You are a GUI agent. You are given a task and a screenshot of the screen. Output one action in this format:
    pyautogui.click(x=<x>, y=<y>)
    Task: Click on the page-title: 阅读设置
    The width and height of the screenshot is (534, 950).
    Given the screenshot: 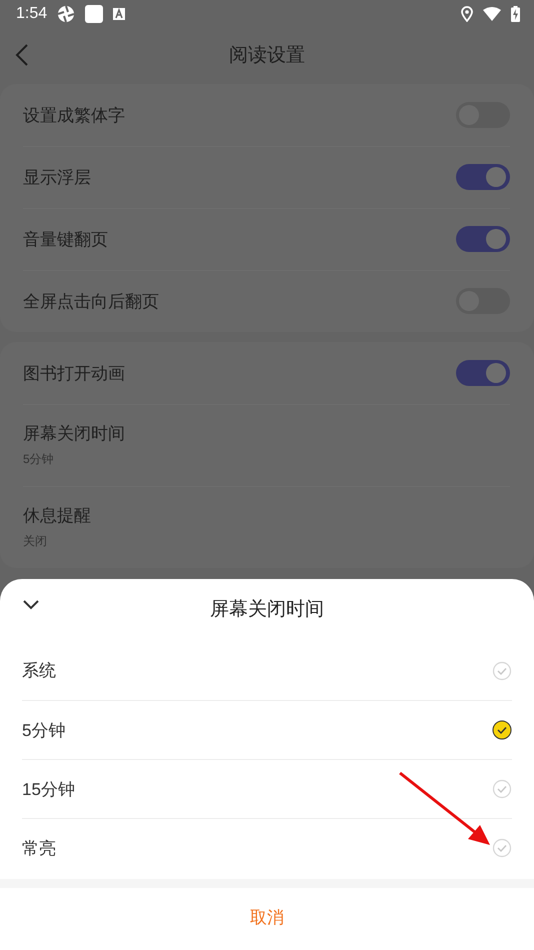 What is the action you would take?
    pyautogui.click(x=267, y=56)
    